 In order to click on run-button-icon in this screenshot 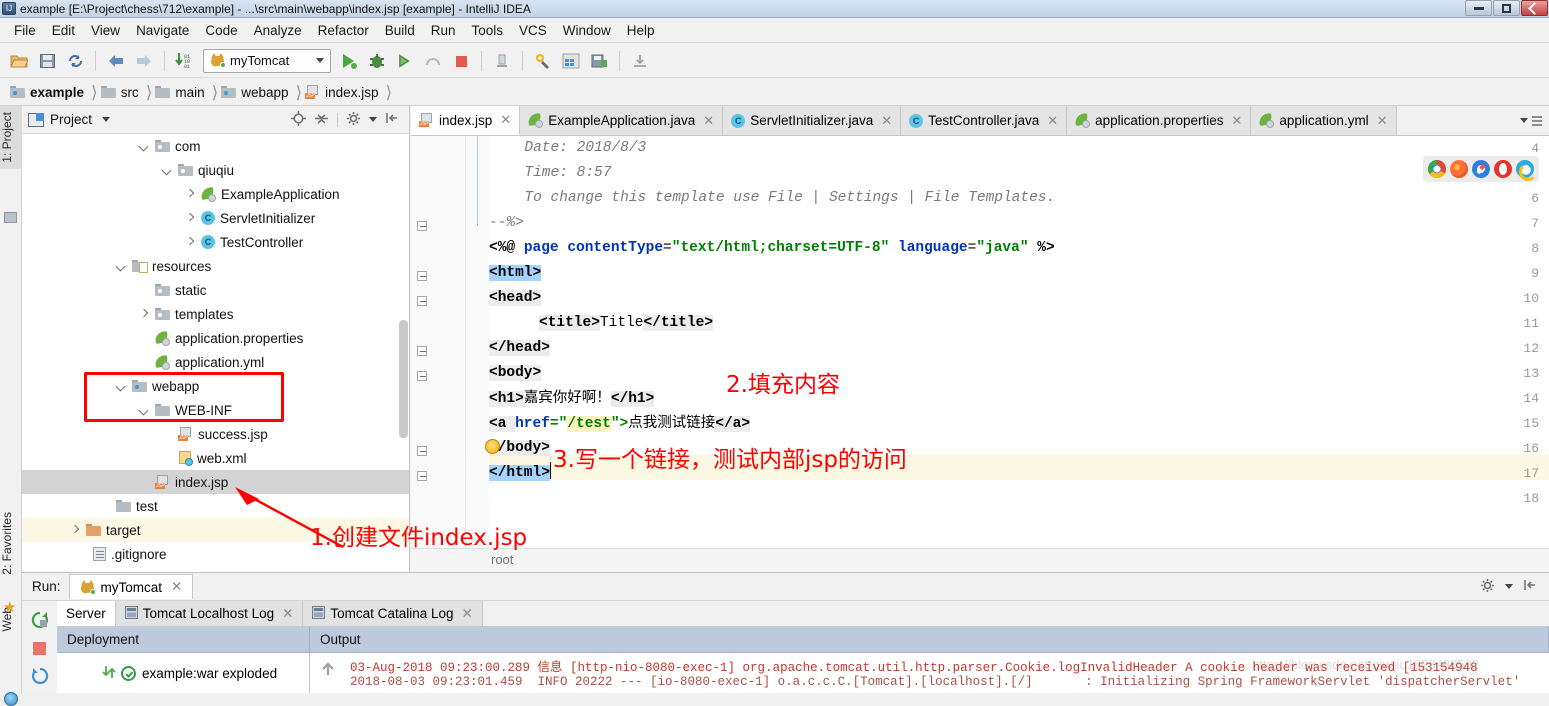, I will do `click(349, 61)`.